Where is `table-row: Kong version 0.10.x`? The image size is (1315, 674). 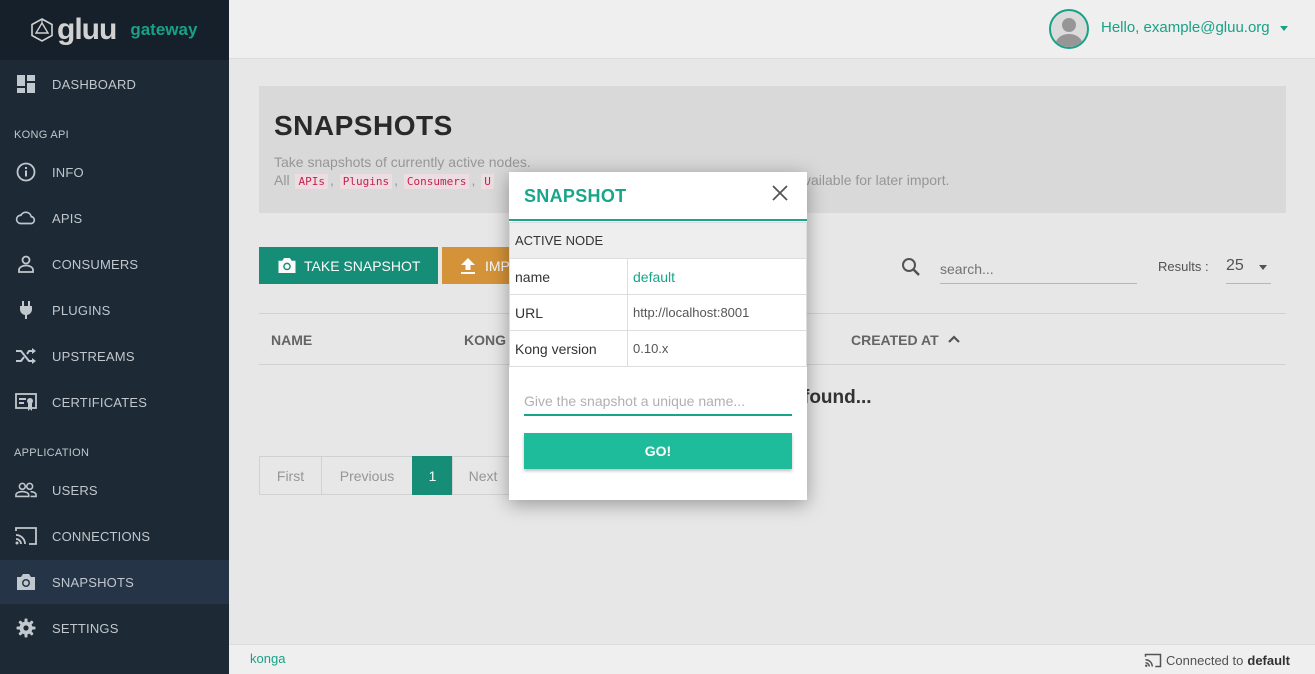 table-row: Kong version 0.10.x is located at coordinates (658, 348).